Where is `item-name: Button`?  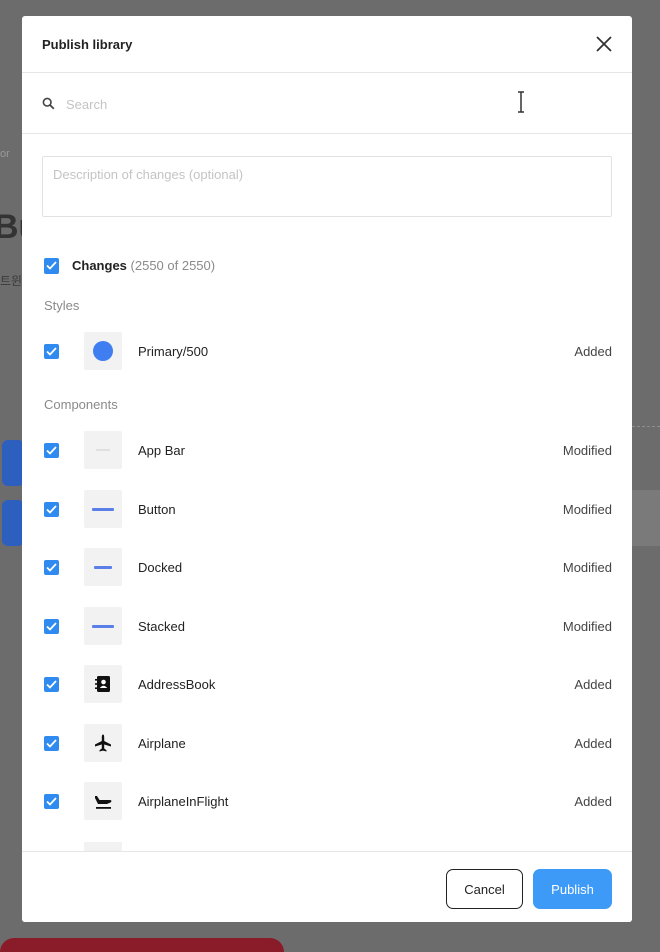 item-name: Button is located at coordinates (157, 509).